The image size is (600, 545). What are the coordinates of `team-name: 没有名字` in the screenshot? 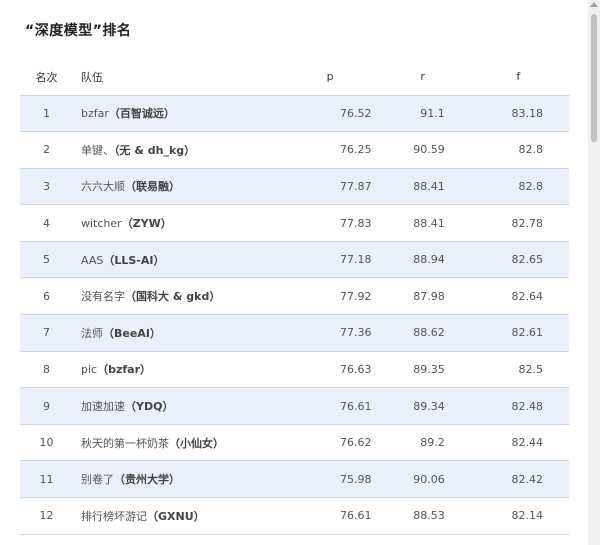 It's located at (103, 297).